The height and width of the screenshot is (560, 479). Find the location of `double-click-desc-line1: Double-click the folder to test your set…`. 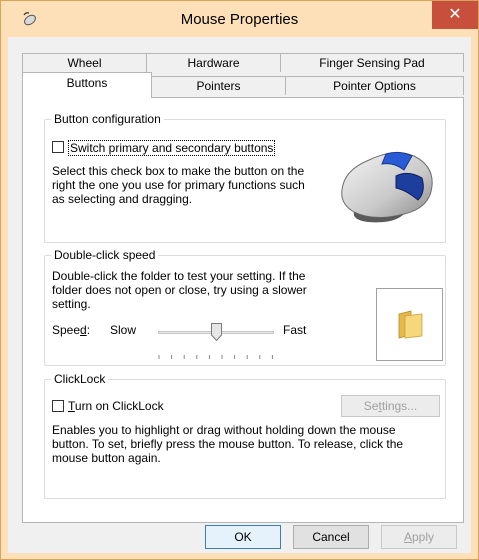

double-click-desc-line1: Double-click the folder to test your set… is located at coordinates (179, 276).